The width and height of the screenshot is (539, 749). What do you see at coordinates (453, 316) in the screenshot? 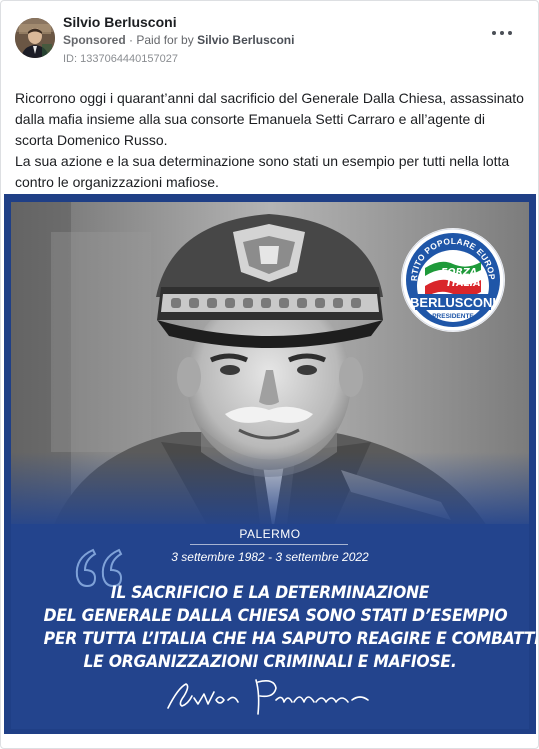
I see `logo-role: PRESIDENTE` at bounding box center [453, 316].